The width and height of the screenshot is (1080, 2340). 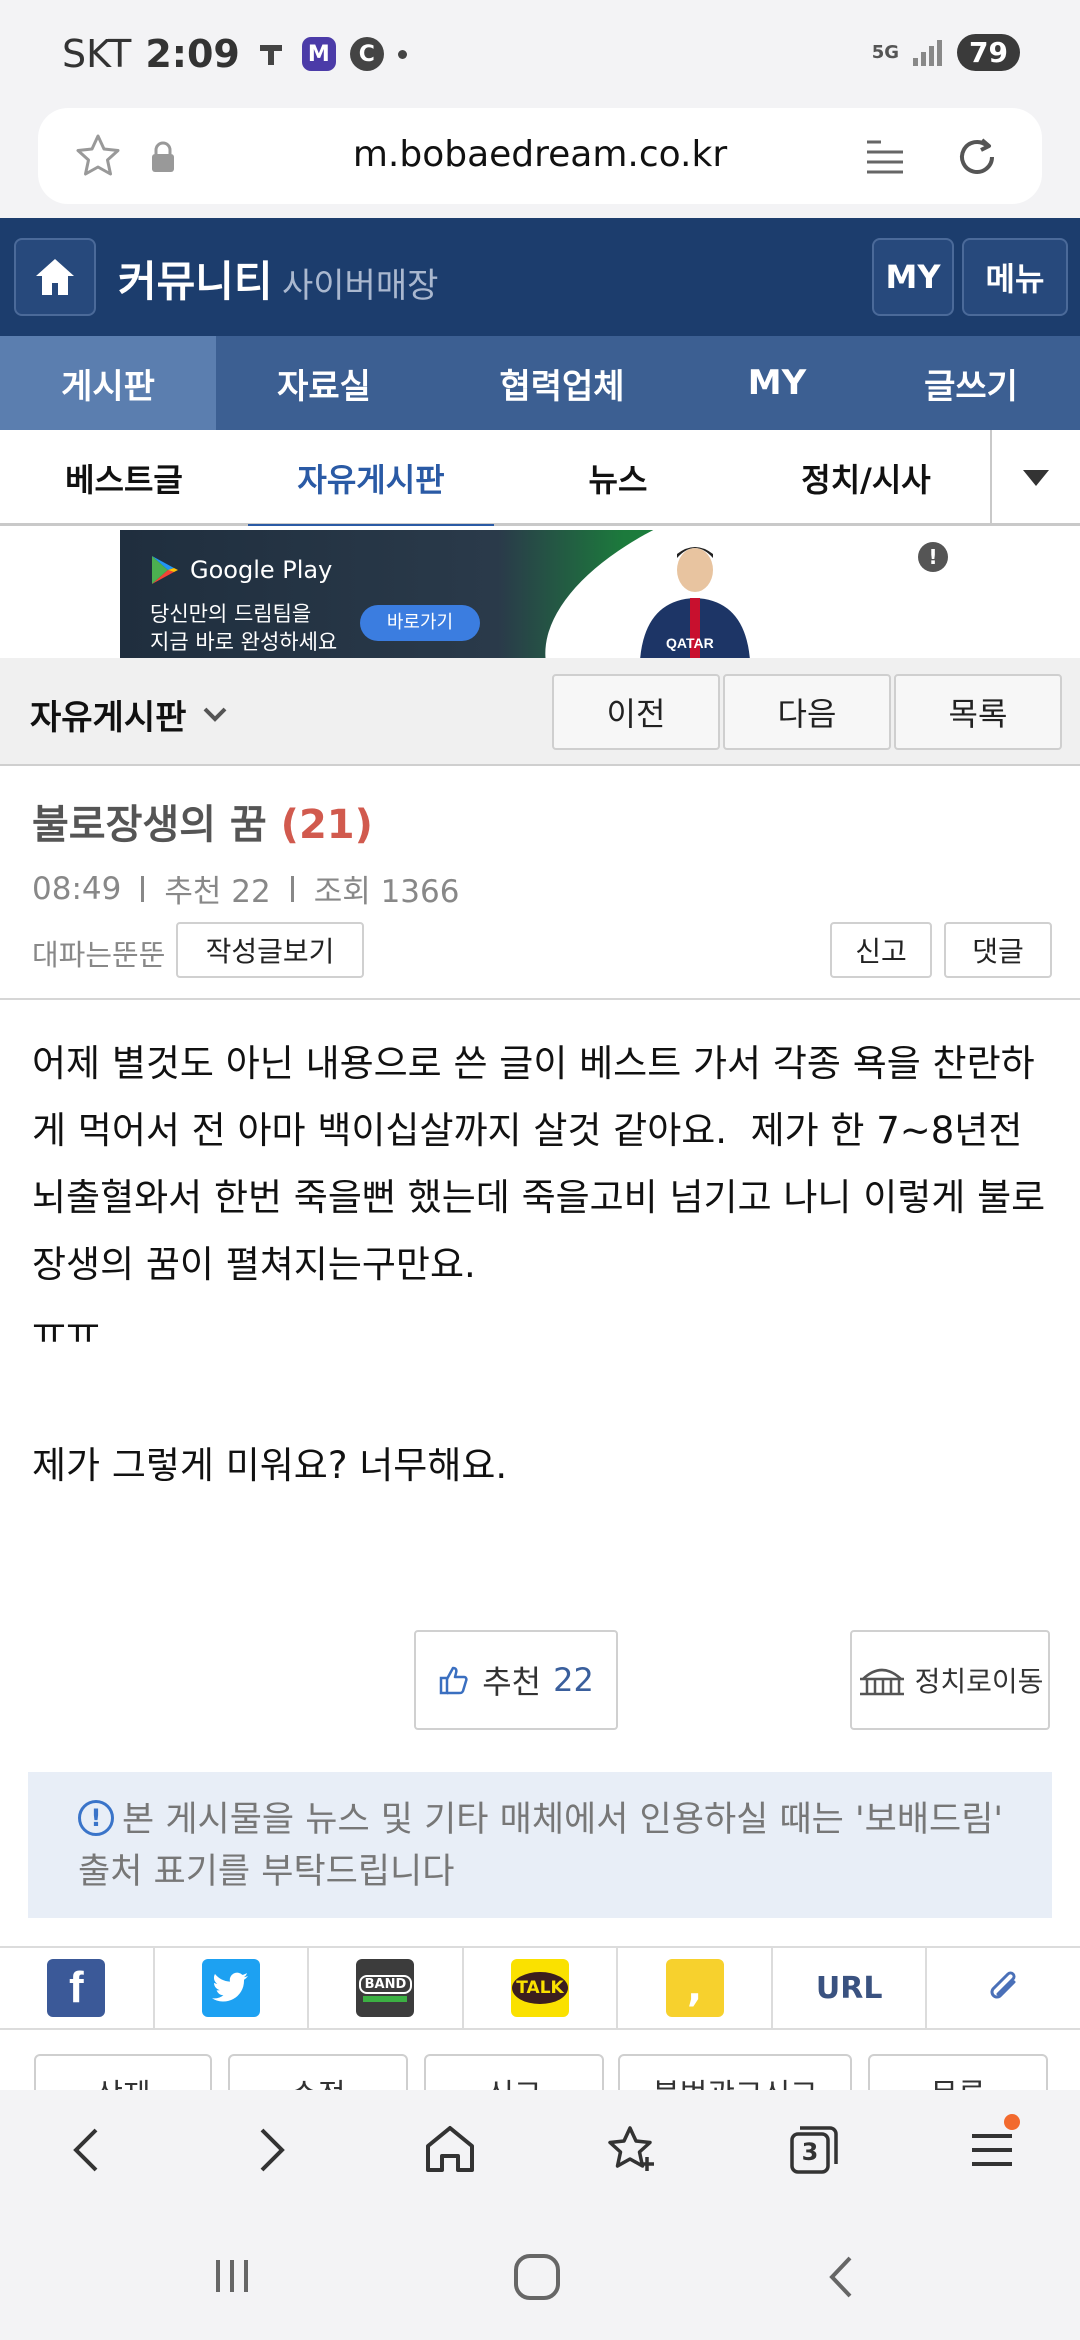 I want to click on bookmark-star-icon, so click(x=98, y=156).